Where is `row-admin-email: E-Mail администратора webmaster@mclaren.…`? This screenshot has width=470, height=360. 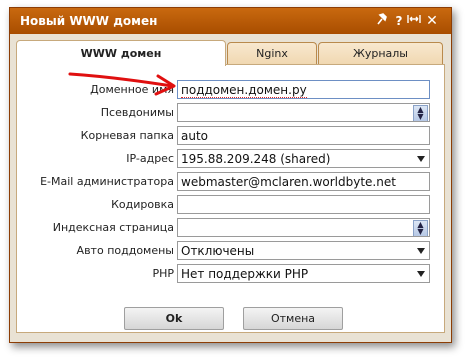 row-admin-email: E-Mail администратора webmaster@mclaren.… is located at coordinates (230, 182).